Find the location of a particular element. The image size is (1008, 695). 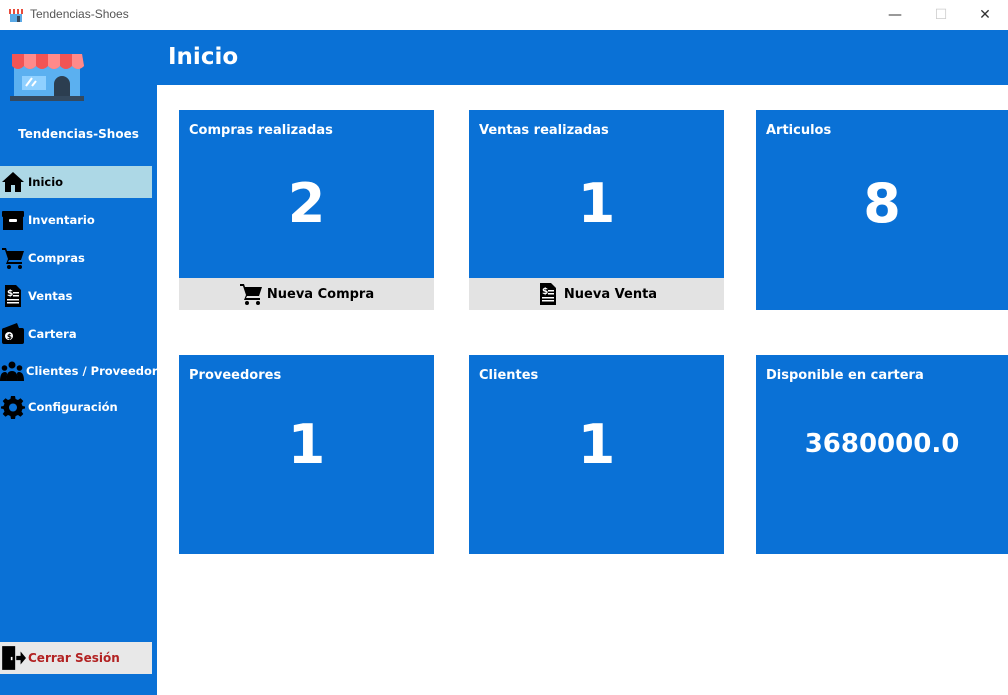

page-title: Inicio is located at coordinates (203, 57).